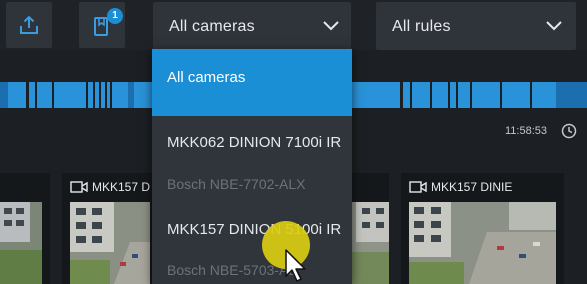 This screenshot has height=284, width=587. Describe the element at coordinates (252, 245) in the screenshot. I see `camera-option-mkk157: MKK157 DINION 5100i IR Bosch NBE-5703-AL` at that location.